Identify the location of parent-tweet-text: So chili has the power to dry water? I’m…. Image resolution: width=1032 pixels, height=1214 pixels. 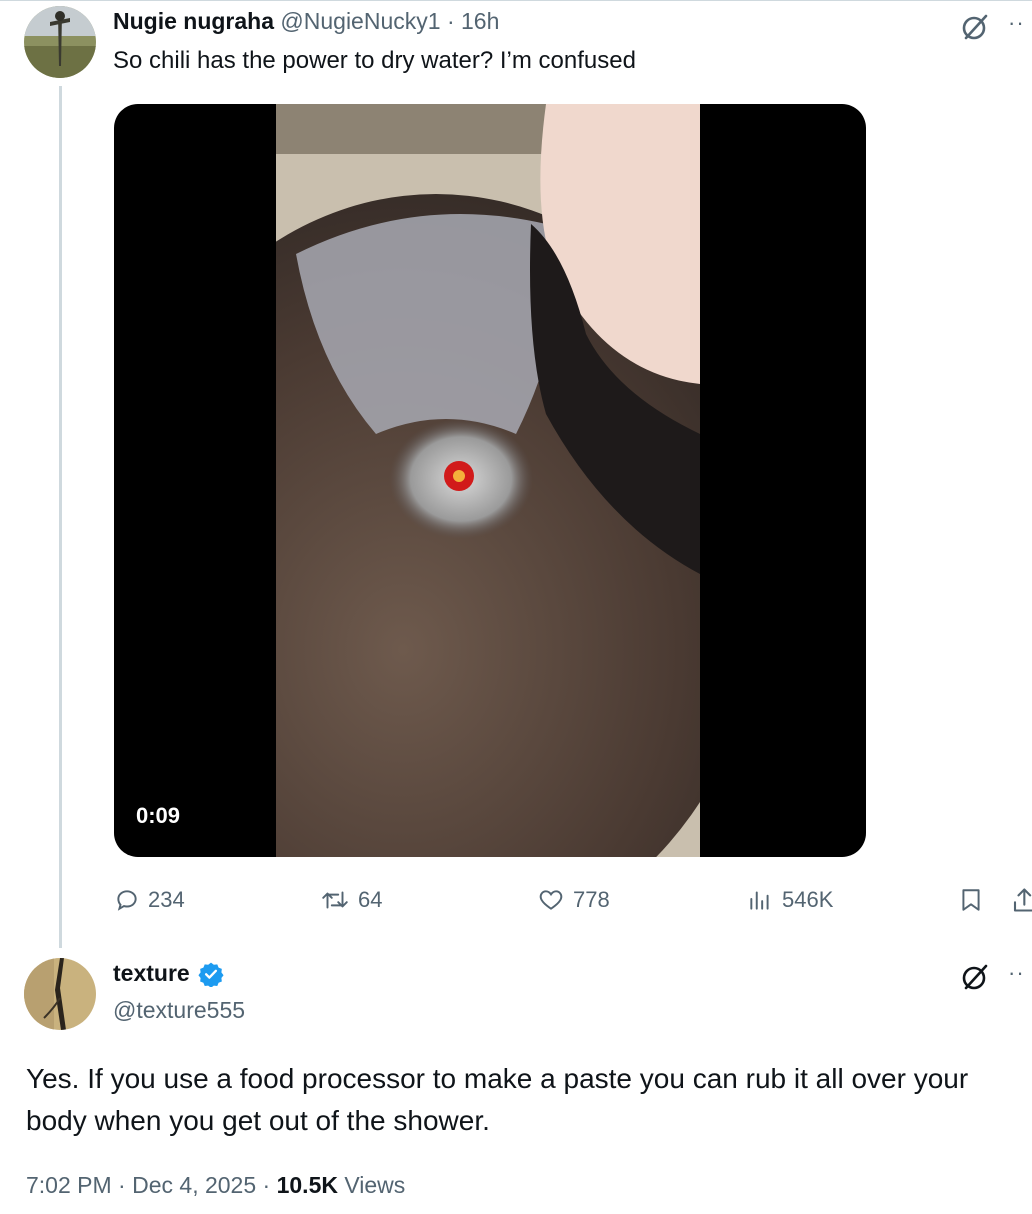
(374, 60).